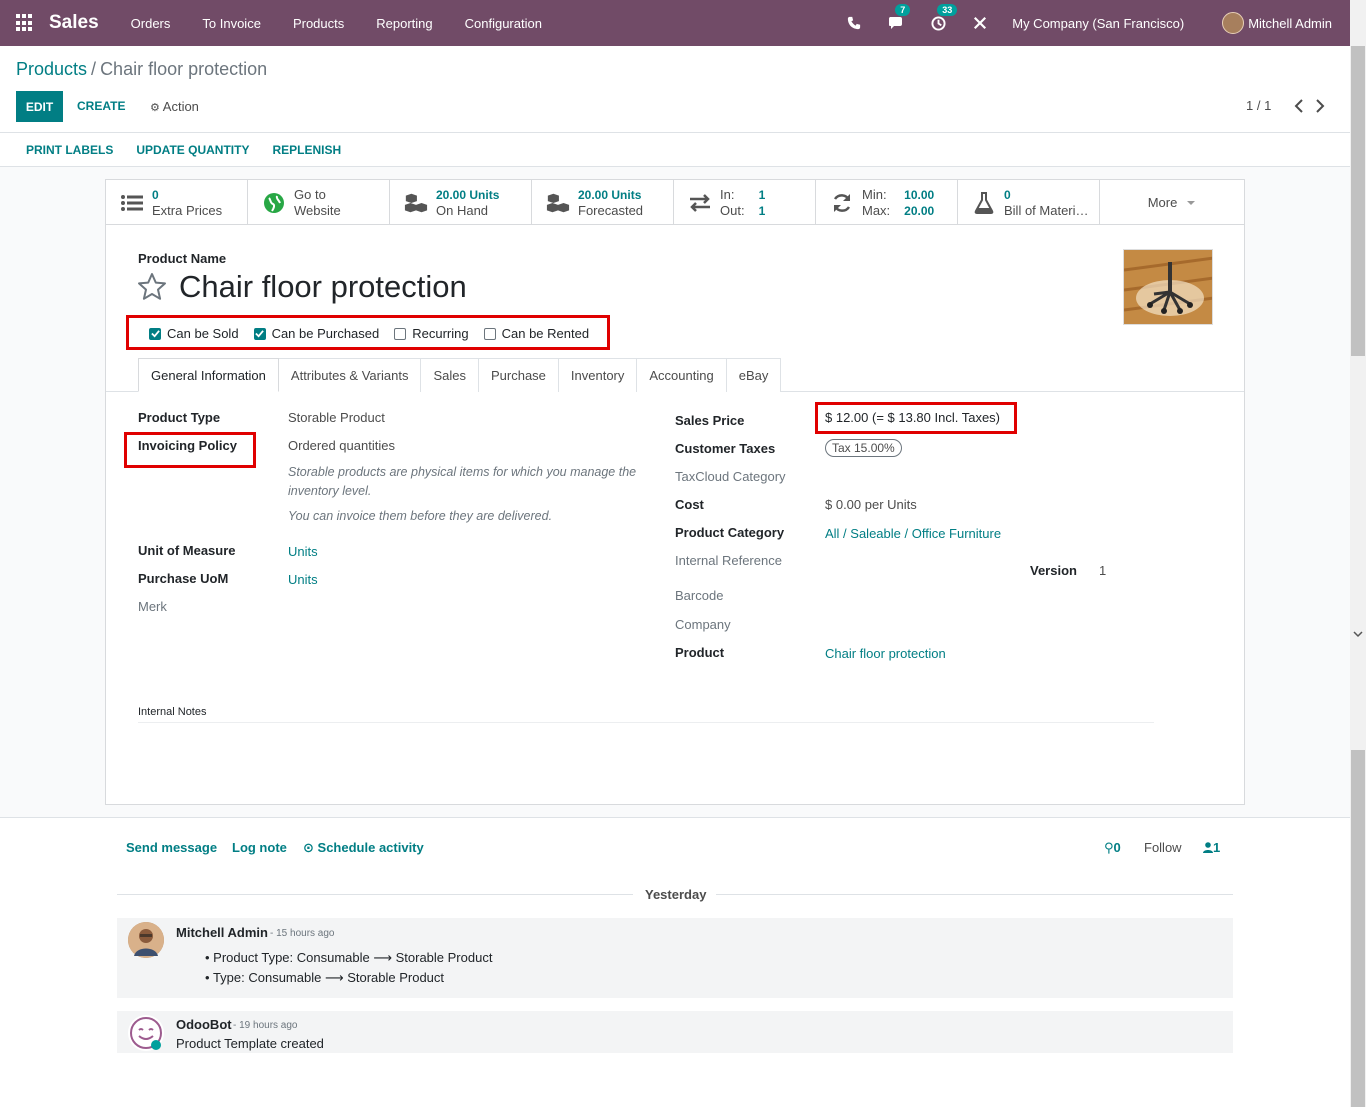 The image size is (1366, 1107). What do you see at coordinates (416, 203) in the screenshot?
I see `cubes-icon` at bounding box center [416, 203].